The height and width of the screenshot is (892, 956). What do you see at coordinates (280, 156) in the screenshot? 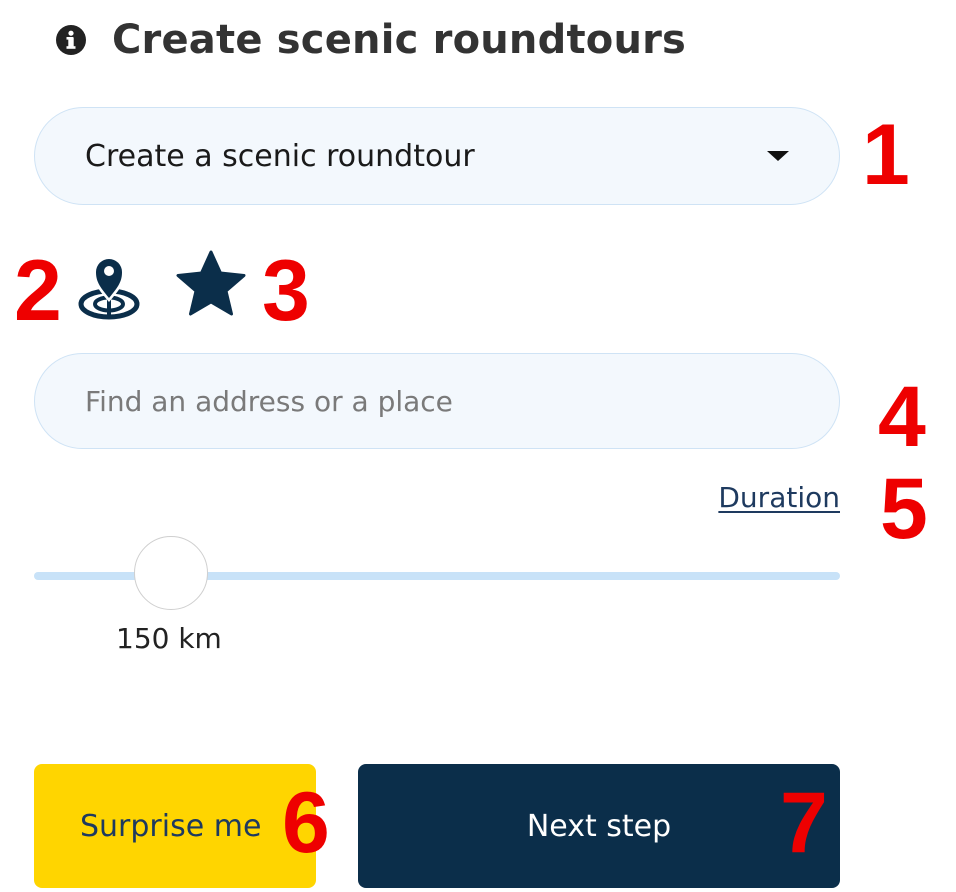
I see `route-type-selected-label: Create a scenic roundtour` at bounding box center [280, 156].